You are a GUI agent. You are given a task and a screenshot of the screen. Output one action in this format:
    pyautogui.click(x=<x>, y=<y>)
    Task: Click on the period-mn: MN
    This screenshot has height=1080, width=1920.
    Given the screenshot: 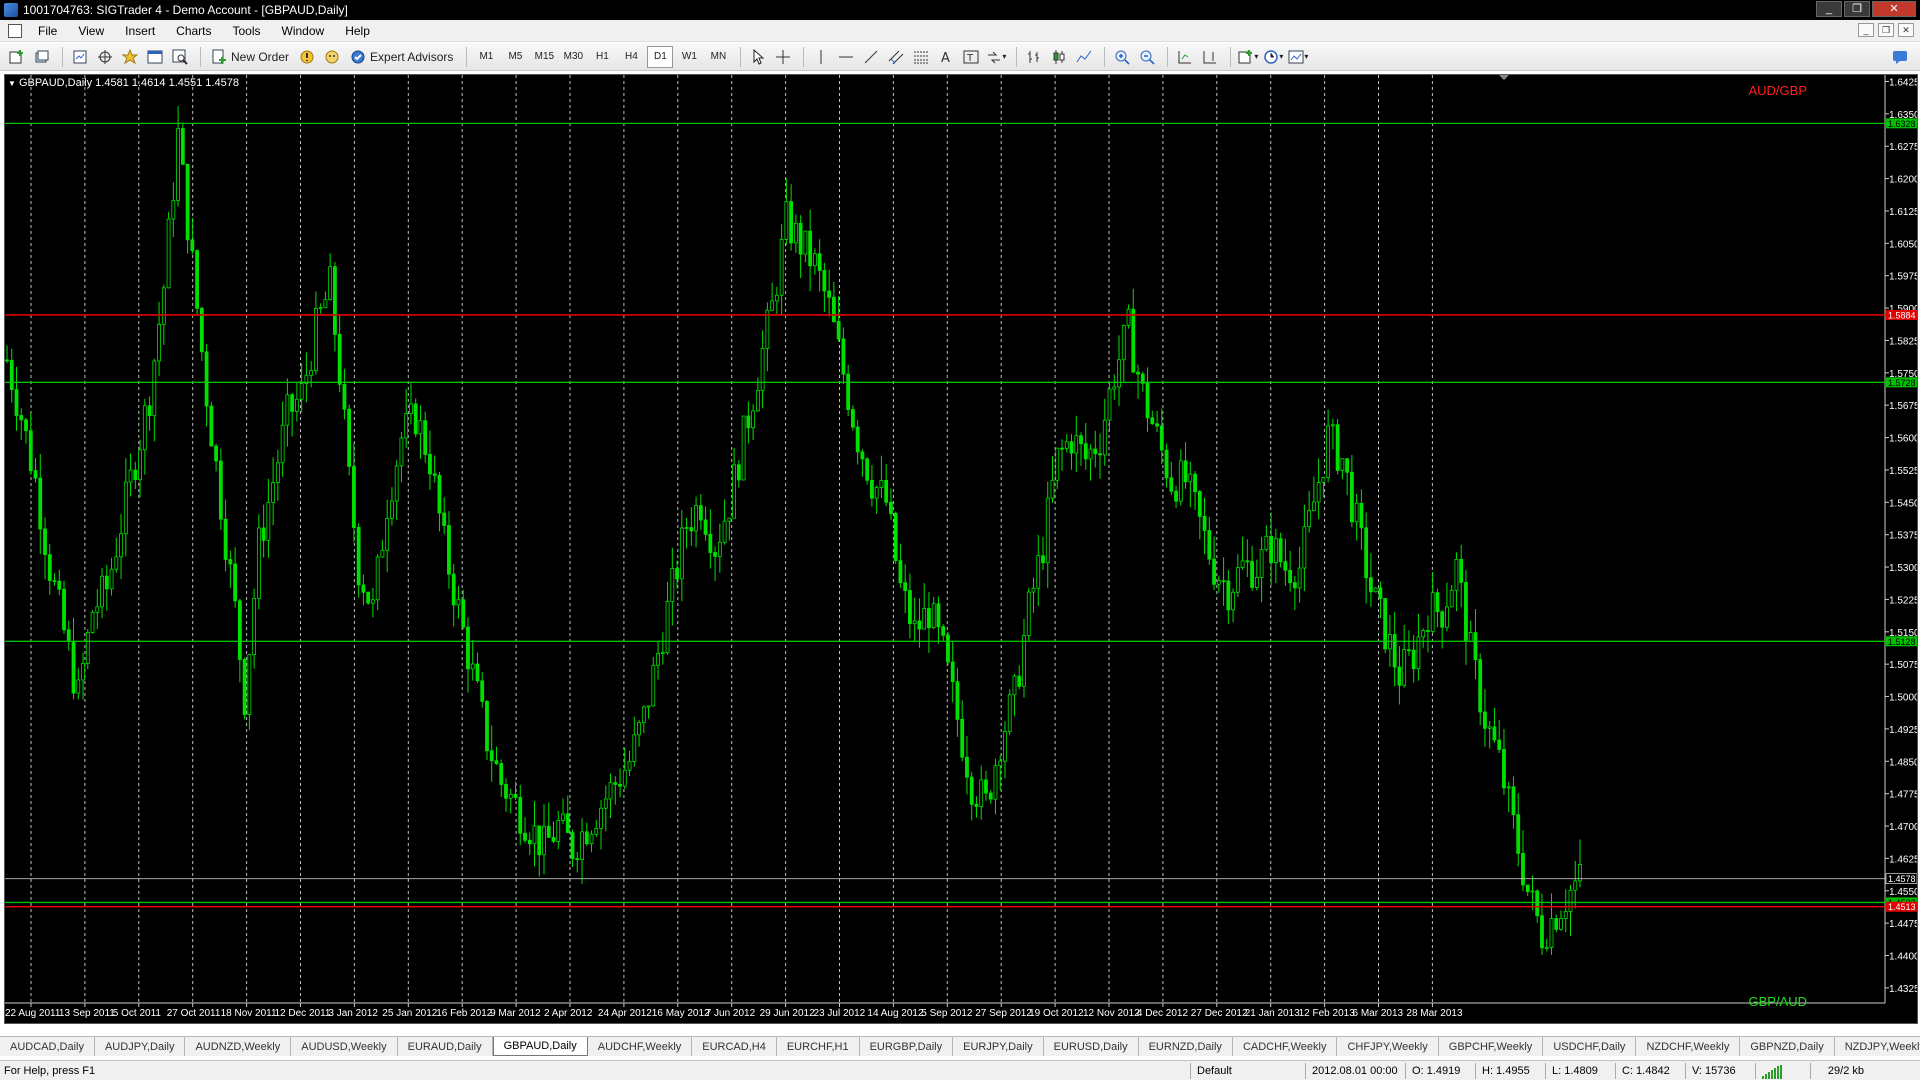 What is the action you would take?
    pyautogui.click(x=718, y=57)
    